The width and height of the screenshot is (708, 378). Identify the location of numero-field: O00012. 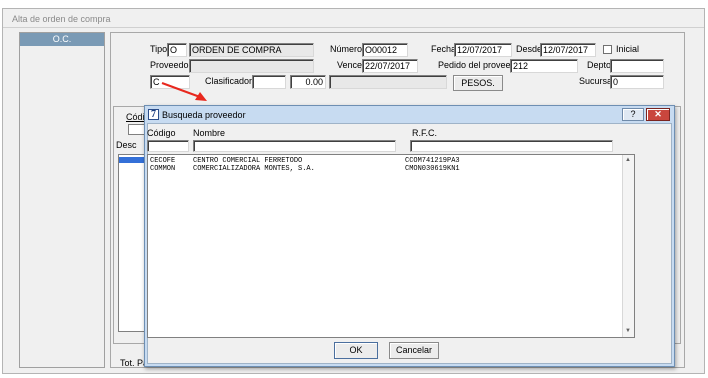
(385, 50).